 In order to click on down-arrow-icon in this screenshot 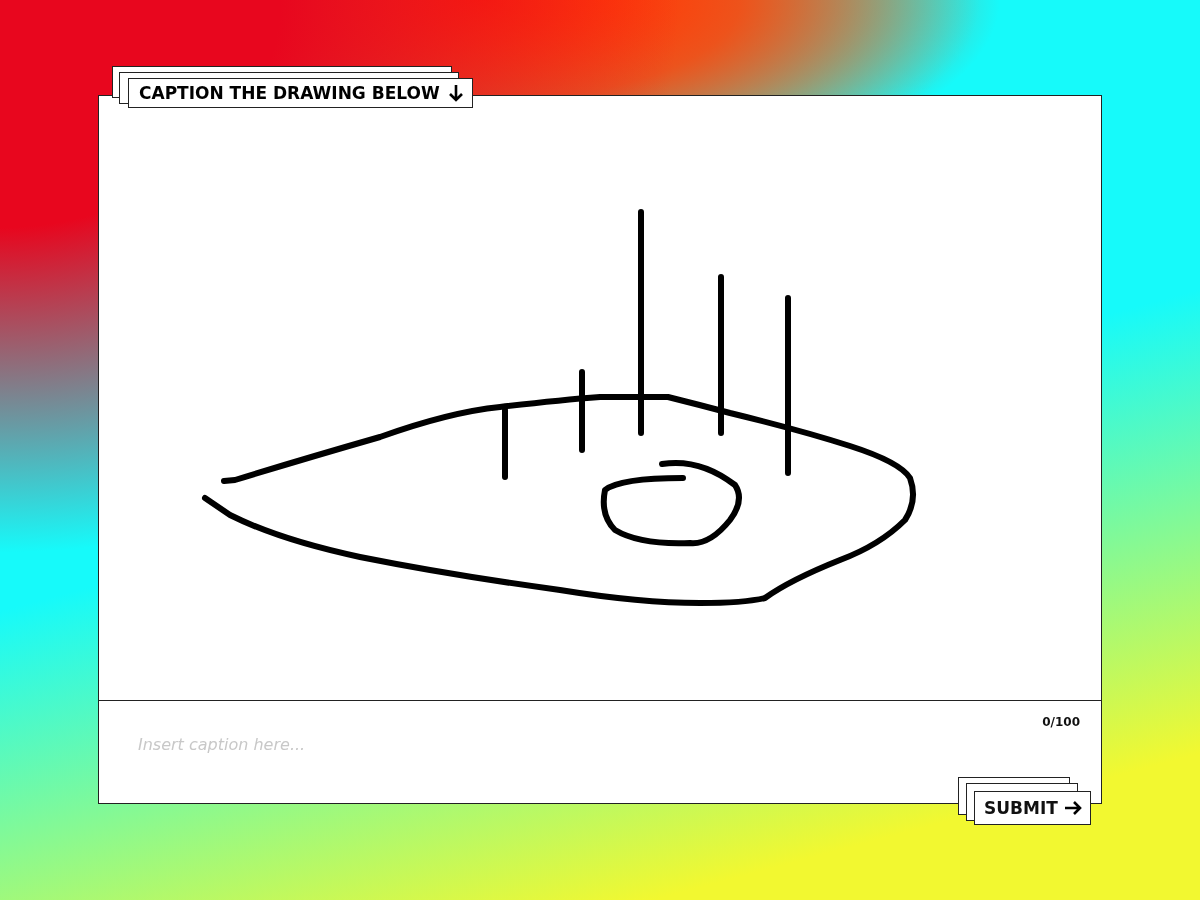, I will do `click(455, 93)`.